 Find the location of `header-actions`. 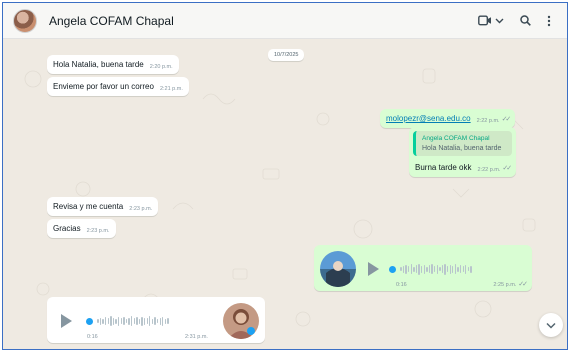

header-actions is located at coordinates (514, 21).